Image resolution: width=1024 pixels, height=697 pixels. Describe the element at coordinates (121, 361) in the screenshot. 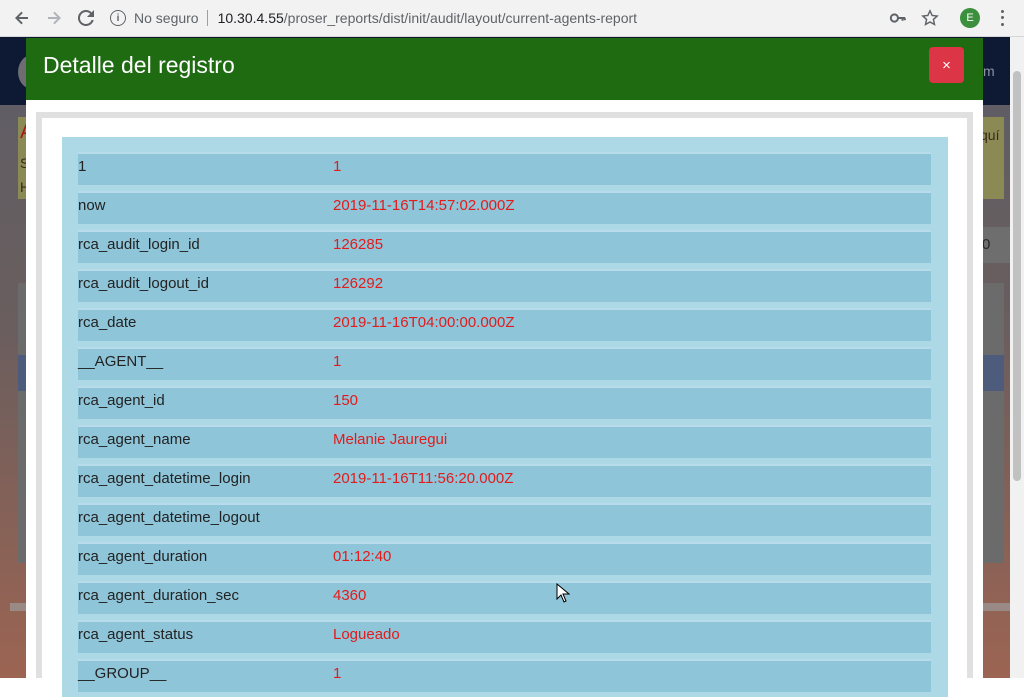

I see `field-name: __AGENT__` at that location.